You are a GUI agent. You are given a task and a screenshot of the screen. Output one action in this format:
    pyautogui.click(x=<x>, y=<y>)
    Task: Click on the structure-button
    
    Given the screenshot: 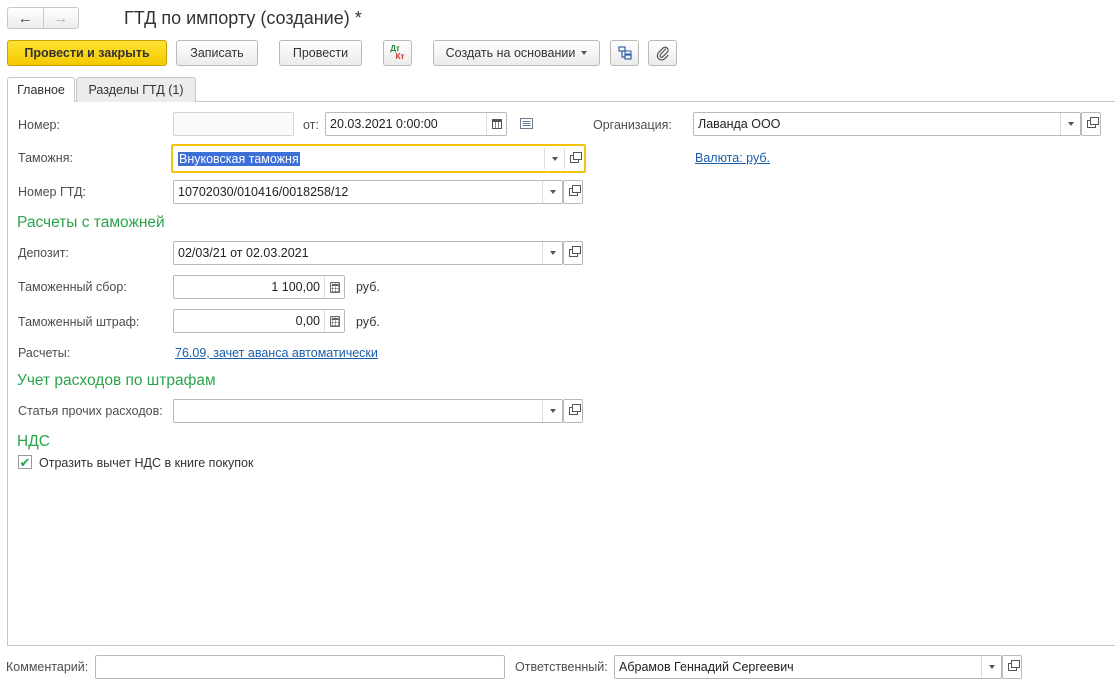 What is the action you would take?
    pyautogui.click(x=624, y=53)
    